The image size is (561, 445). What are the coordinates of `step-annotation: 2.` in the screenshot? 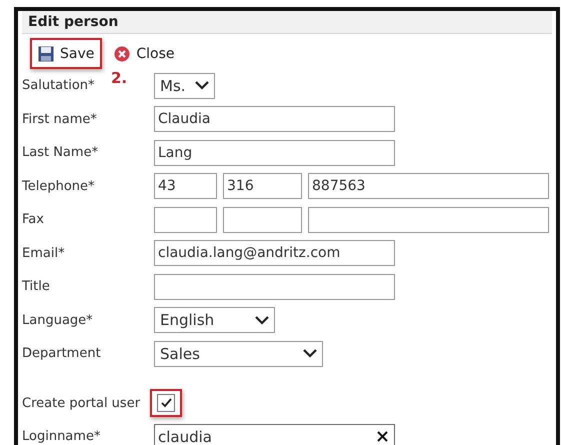 It's located at (119, 78).